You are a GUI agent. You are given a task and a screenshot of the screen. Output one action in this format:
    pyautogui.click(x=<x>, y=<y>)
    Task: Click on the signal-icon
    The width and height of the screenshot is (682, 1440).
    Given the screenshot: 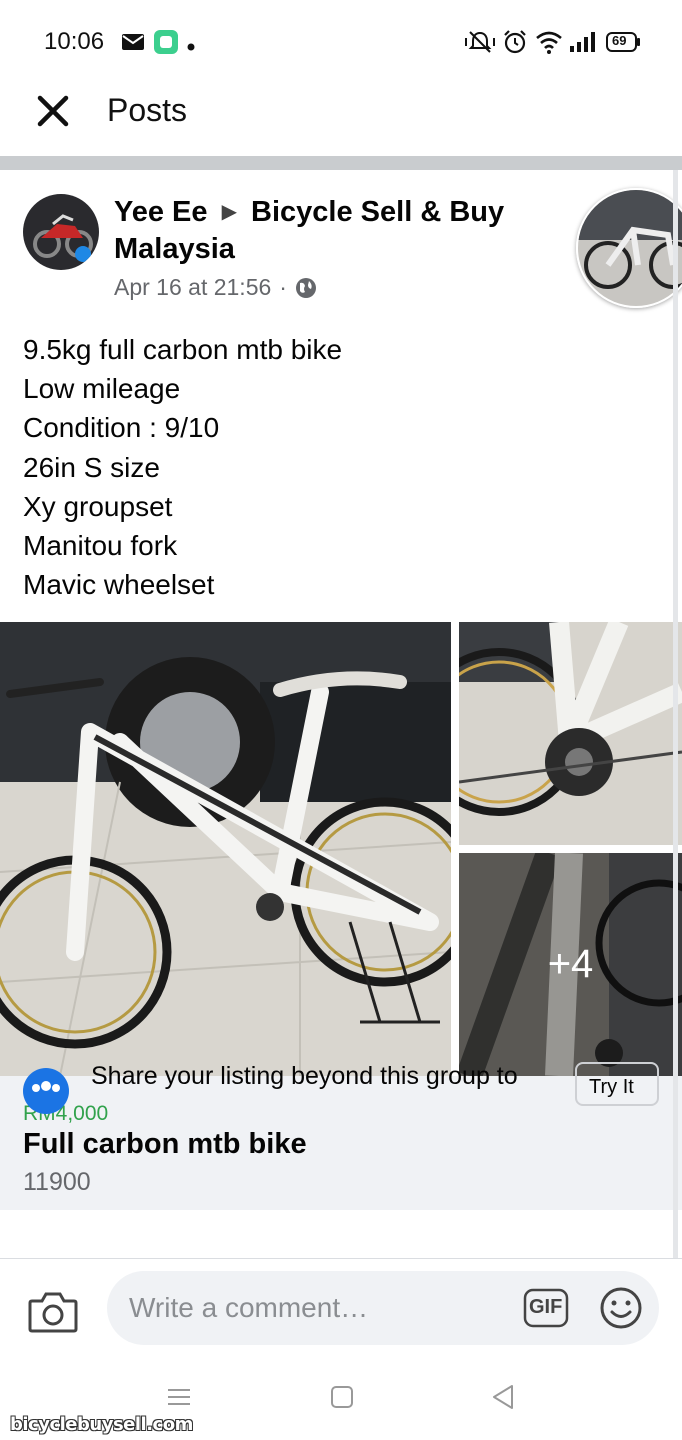 What is the action you would take?
    pyautogui.click(x=583, y=44)
    